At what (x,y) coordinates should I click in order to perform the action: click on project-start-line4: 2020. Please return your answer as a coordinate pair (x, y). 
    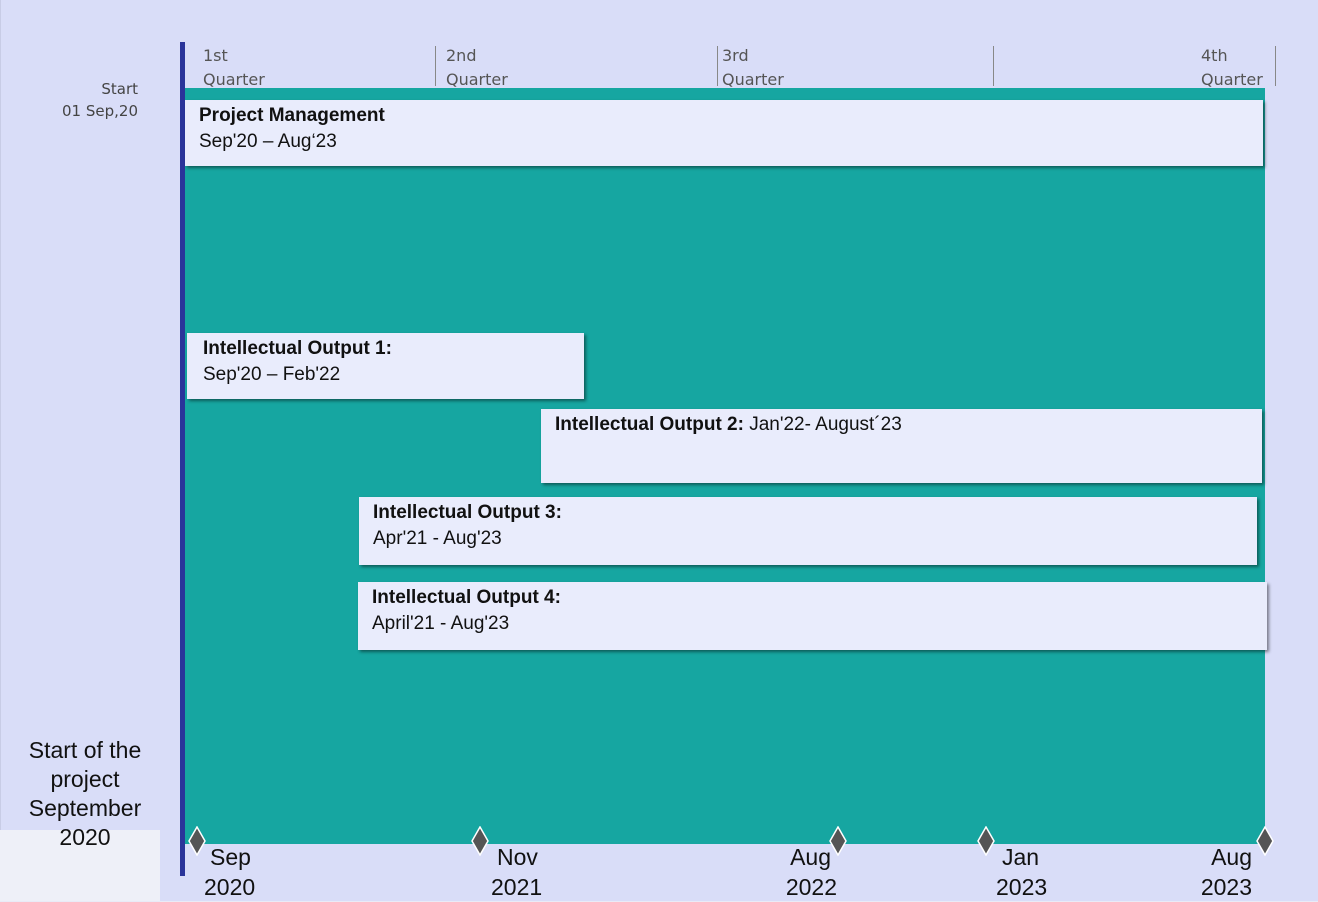
    Looking at the image, I should click on (85, 837).